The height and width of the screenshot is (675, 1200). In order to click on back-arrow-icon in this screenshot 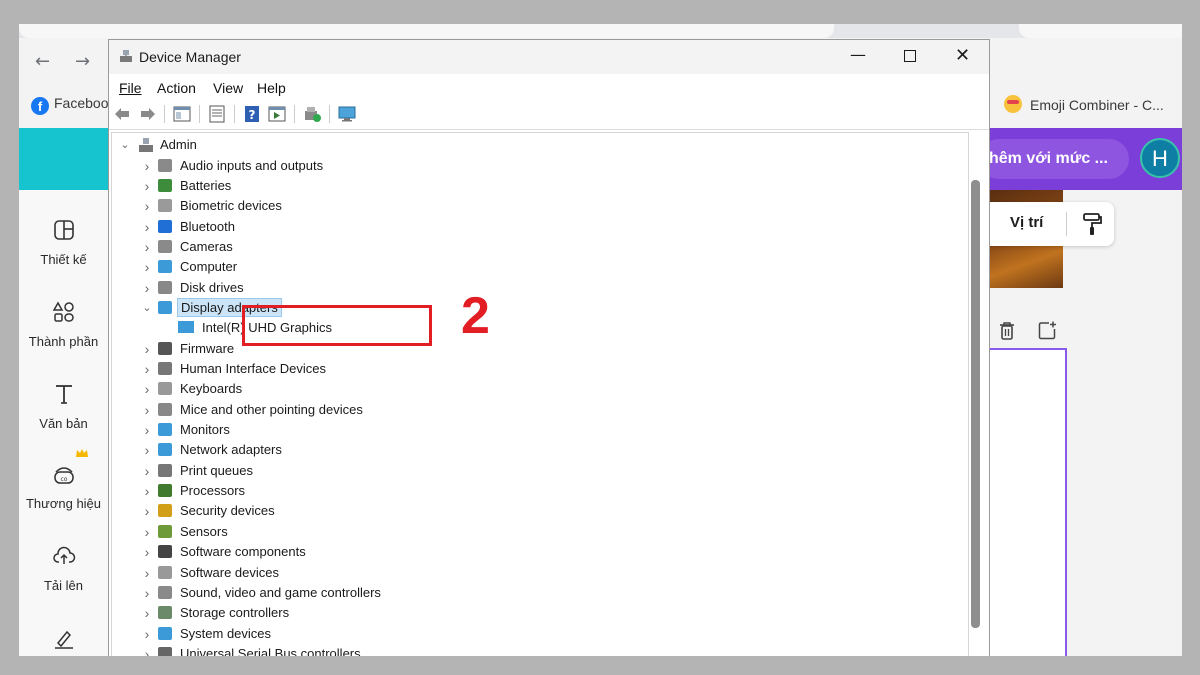, I will do `click(122, 114)`.